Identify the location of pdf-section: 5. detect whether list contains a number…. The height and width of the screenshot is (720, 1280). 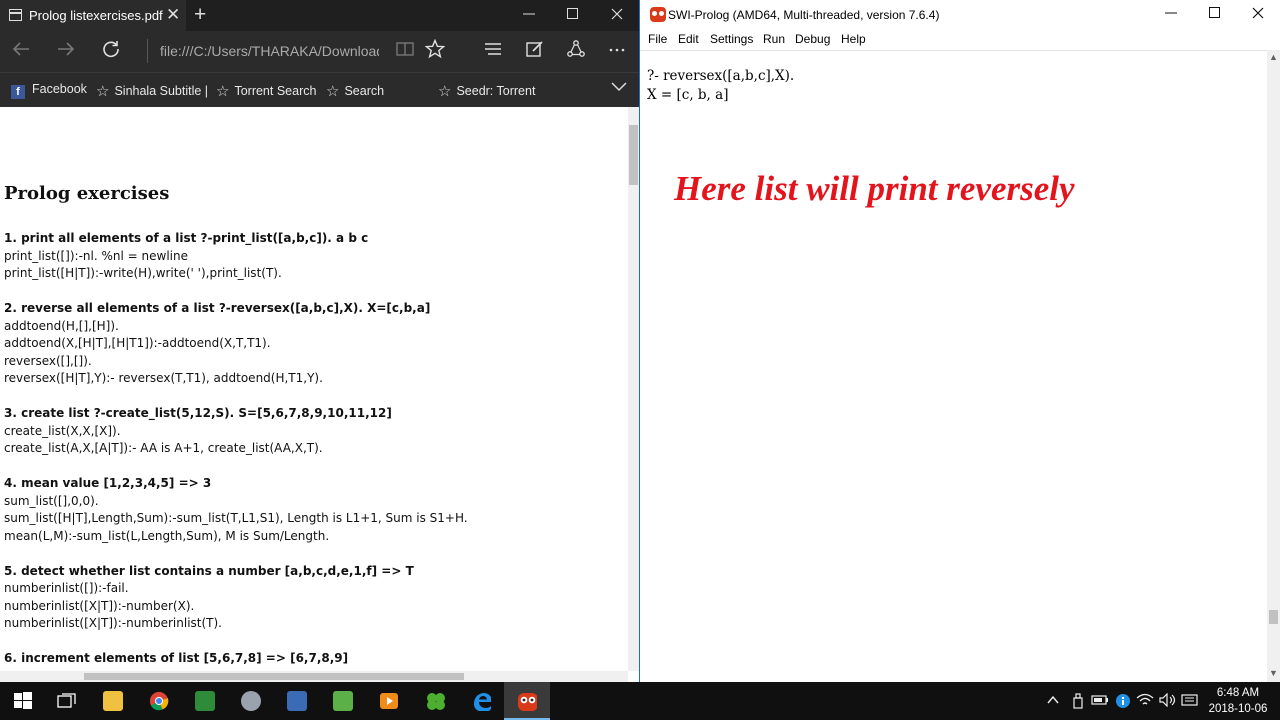
(314, 598).